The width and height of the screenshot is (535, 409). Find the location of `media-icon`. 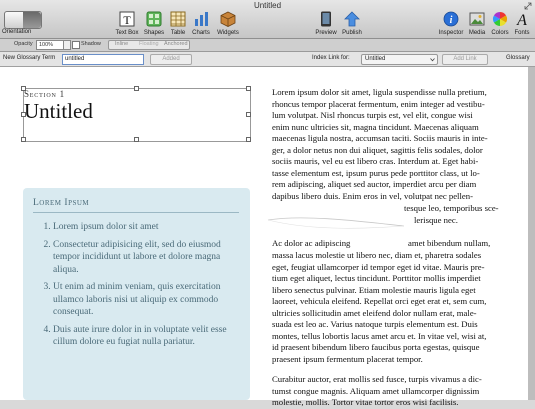

media-icon is located at coordinates (477, 19).